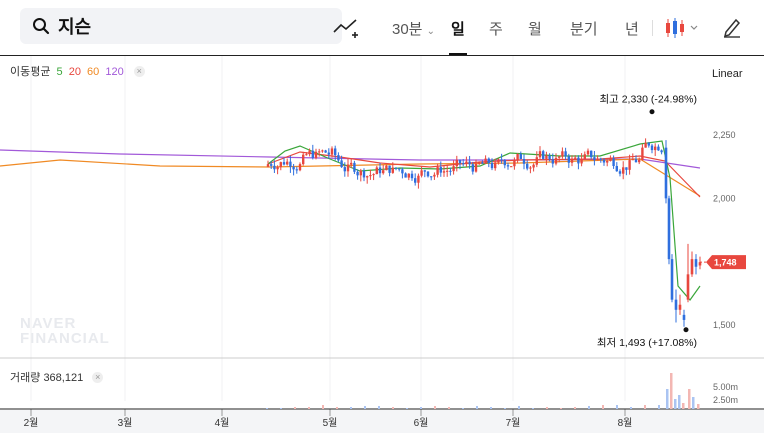  What do you see at coordinates (31, 423) in the screenshot?
I see `x-tick-label: 2월` at bounding box center [31, 423].